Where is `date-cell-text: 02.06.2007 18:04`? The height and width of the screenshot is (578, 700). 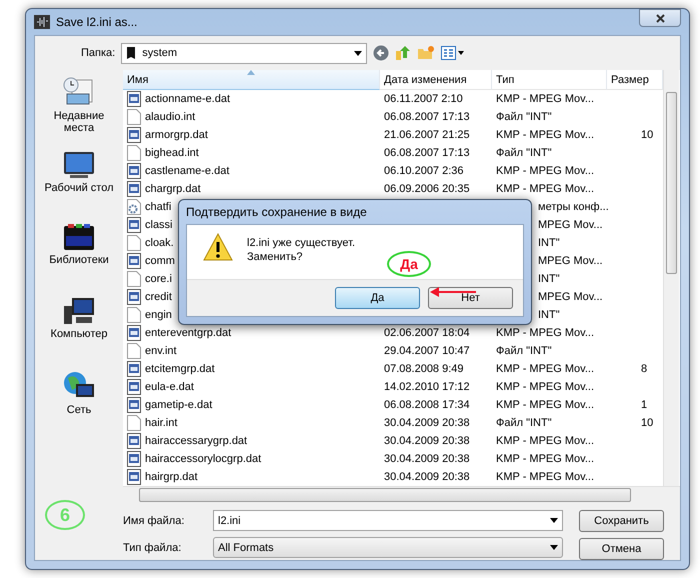
date-cell-text: 02.06.2007 18:04 is located at coordinates (427, 333).